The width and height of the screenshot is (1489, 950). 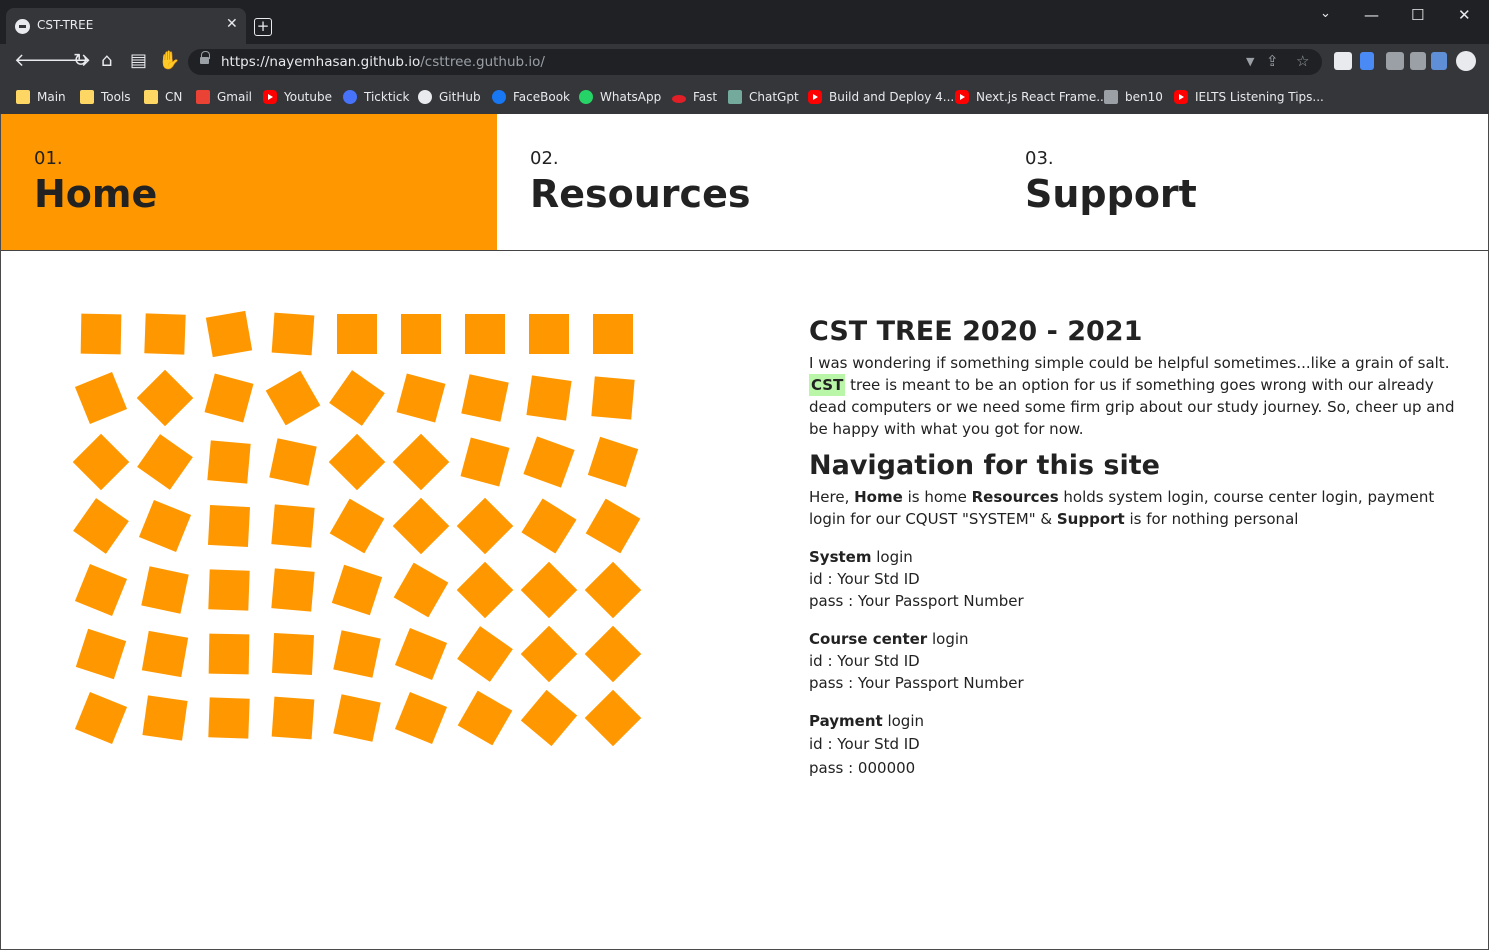 I want to click on cst-highlight: CST, so click(x=827, y=385).